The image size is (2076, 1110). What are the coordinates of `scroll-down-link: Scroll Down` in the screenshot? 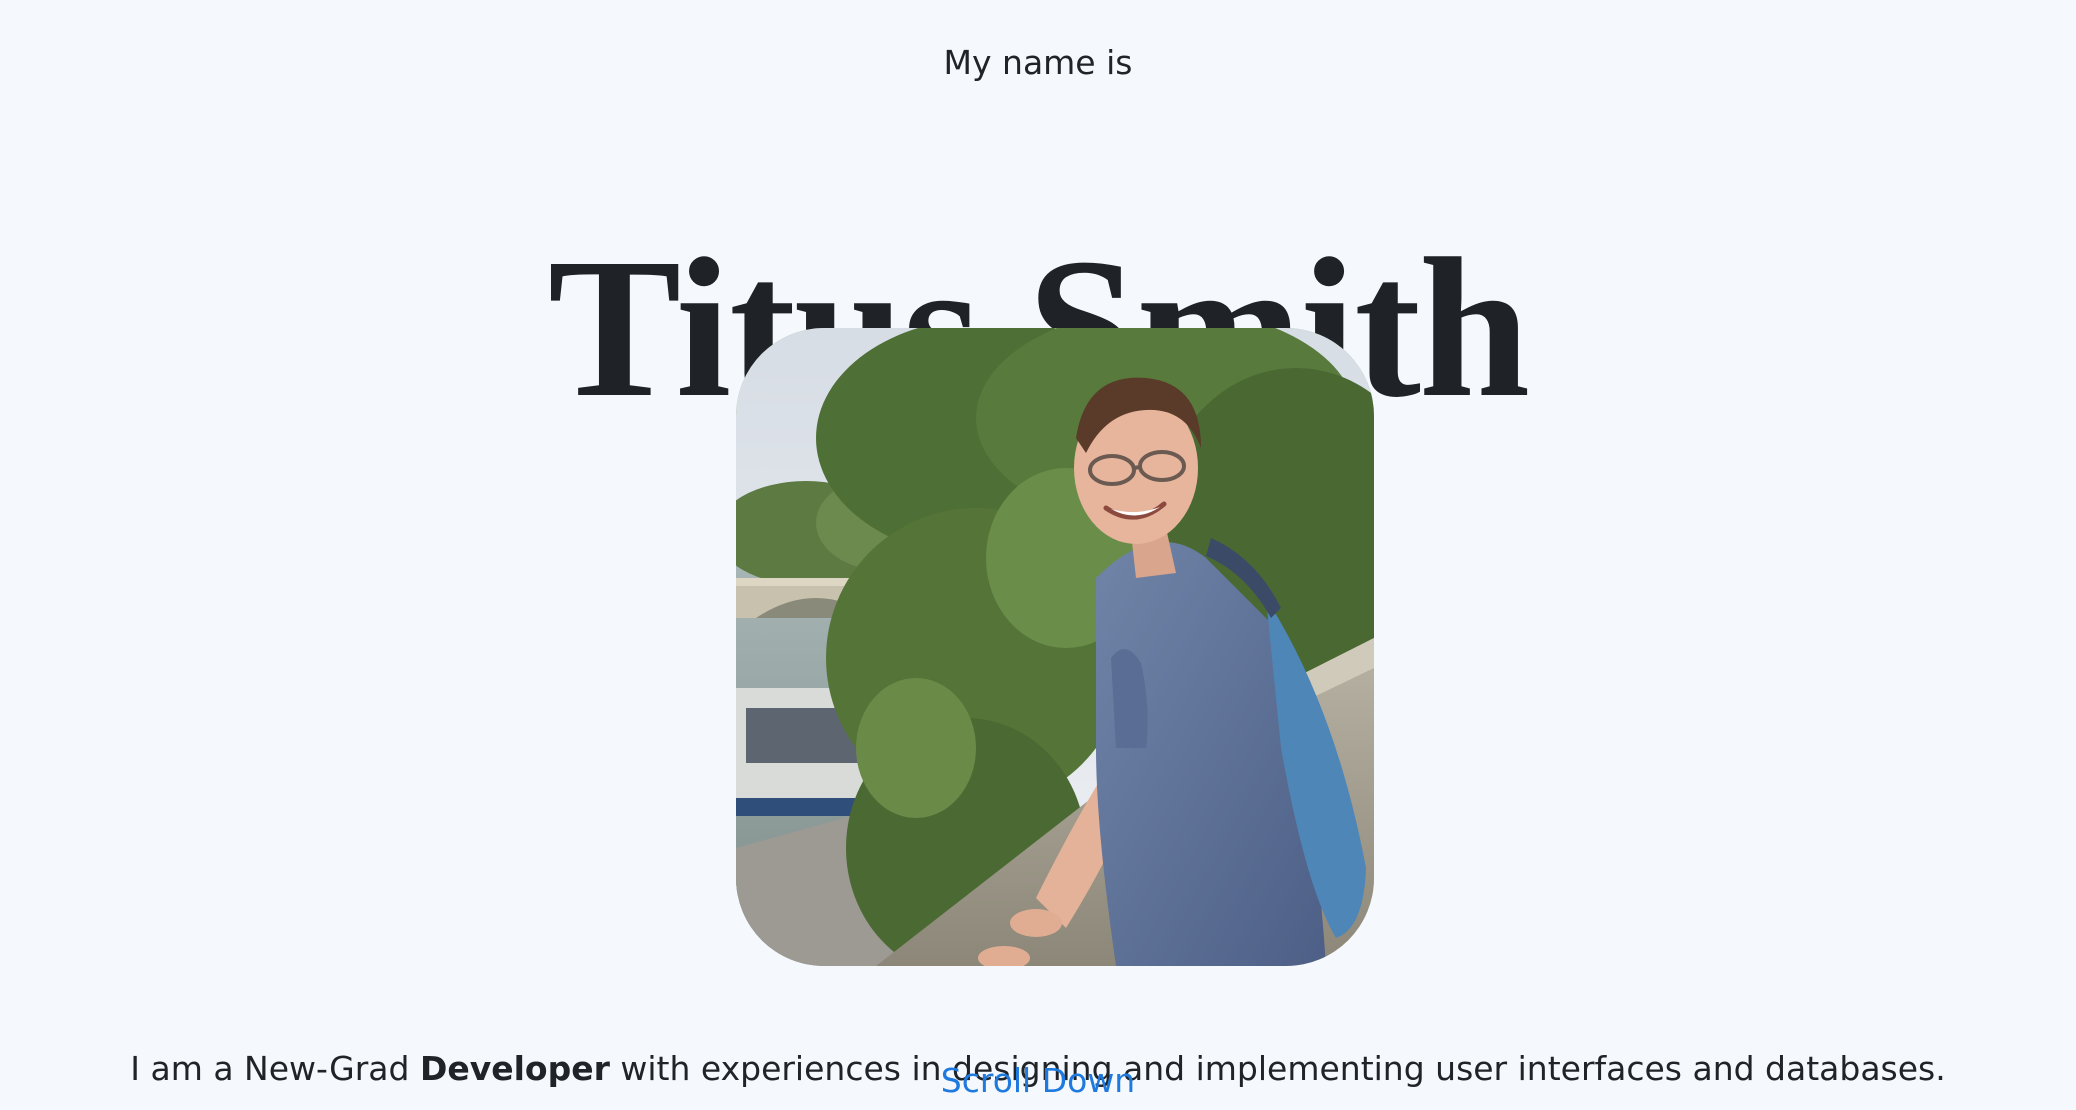 It's located at (1038, 1080).